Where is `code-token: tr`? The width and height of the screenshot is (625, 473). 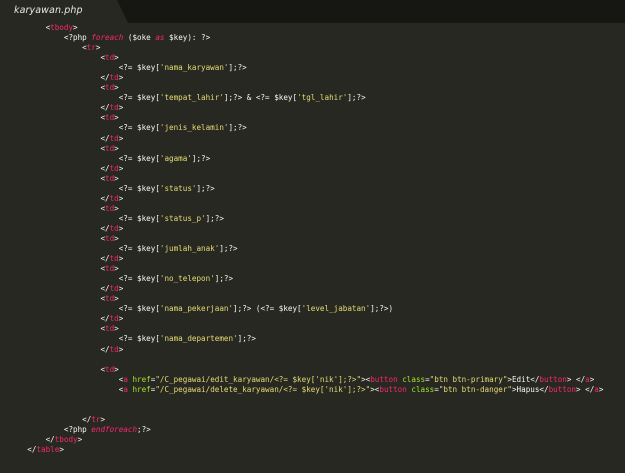 code-token: tr is located at coordinates (91, 48).